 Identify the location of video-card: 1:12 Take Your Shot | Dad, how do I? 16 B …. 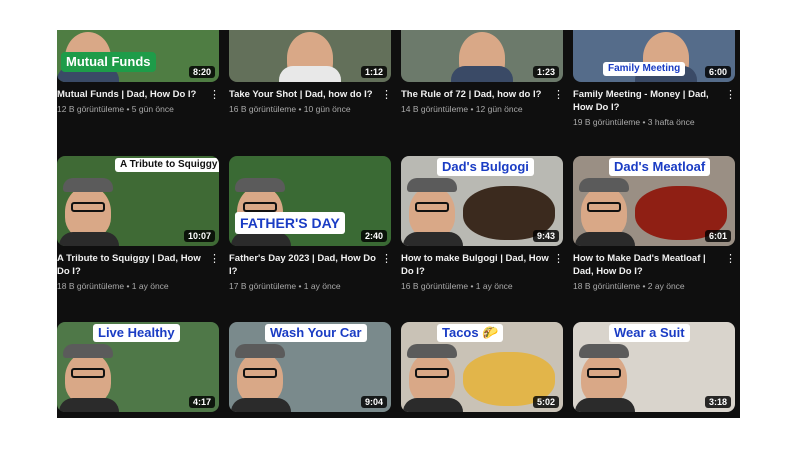
(310, 72).